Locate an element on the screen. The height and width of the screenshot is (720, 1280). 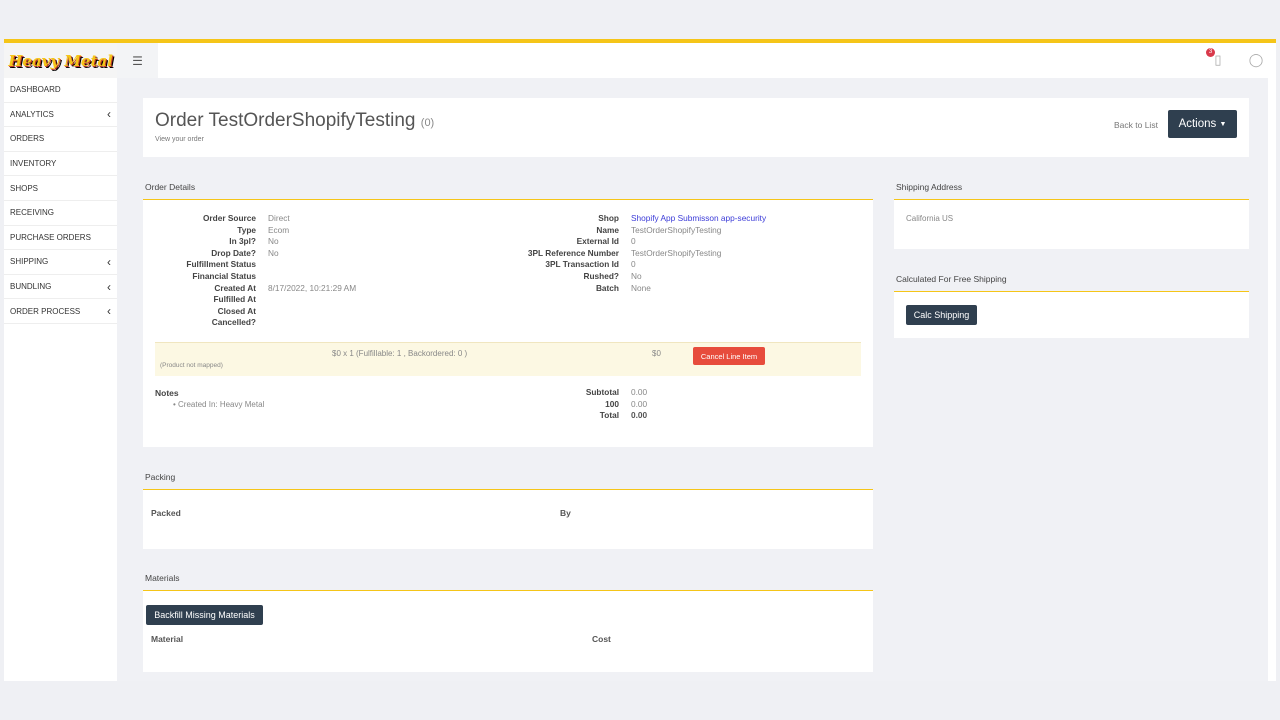
sidebar-item-shipping: SHIPPING ‹ is located at coordinates (60, 262).